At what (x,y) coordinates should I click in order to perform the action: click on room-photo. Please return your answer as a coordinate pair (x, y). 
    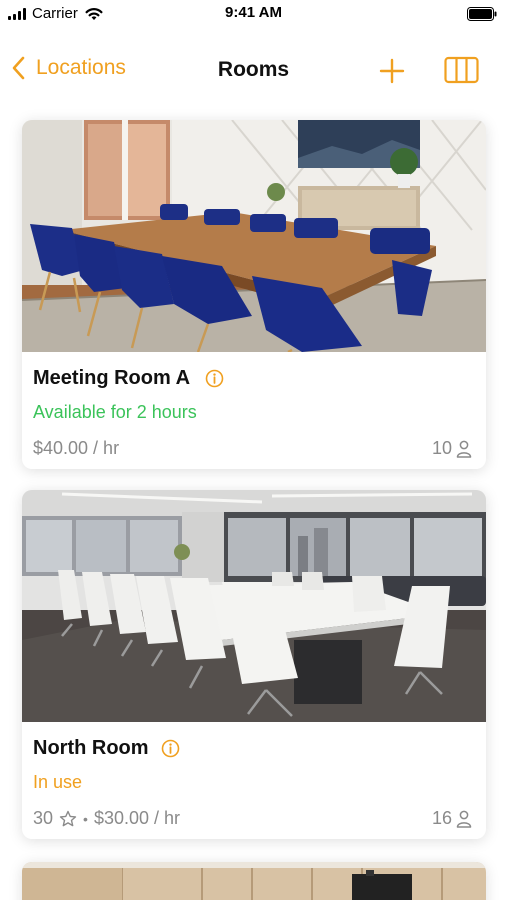
    Looking at the image, I should click on (254, 881).